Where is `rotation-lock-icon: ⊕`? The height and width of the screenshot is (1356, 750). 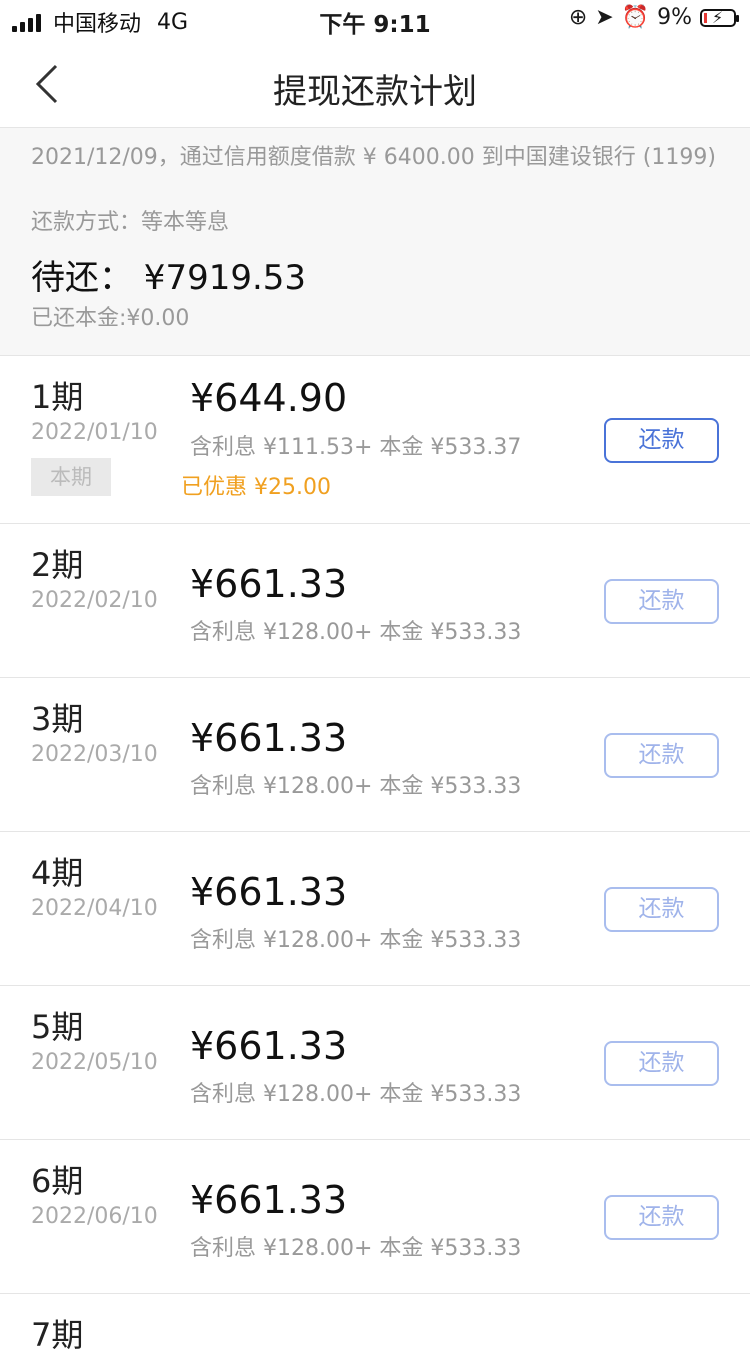
rotation-lock-icon: ⊕ is located at coordinates (578, 17).